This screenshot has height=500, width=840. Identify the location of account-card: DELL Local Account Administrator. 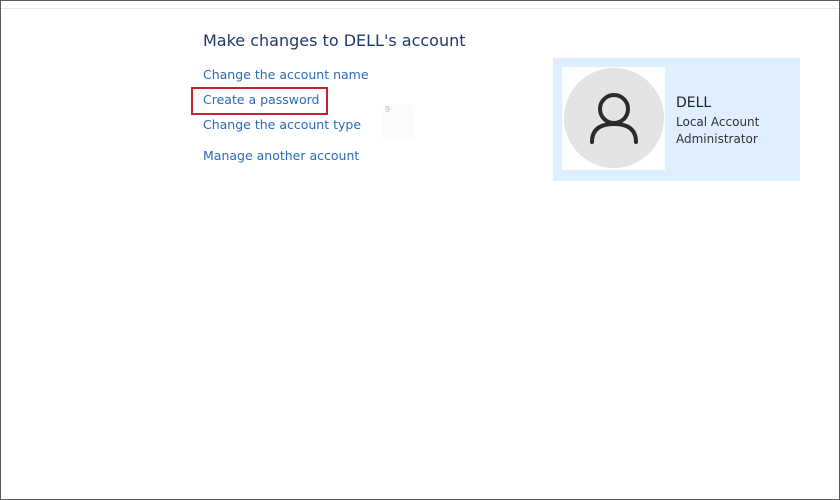
(676, 119).